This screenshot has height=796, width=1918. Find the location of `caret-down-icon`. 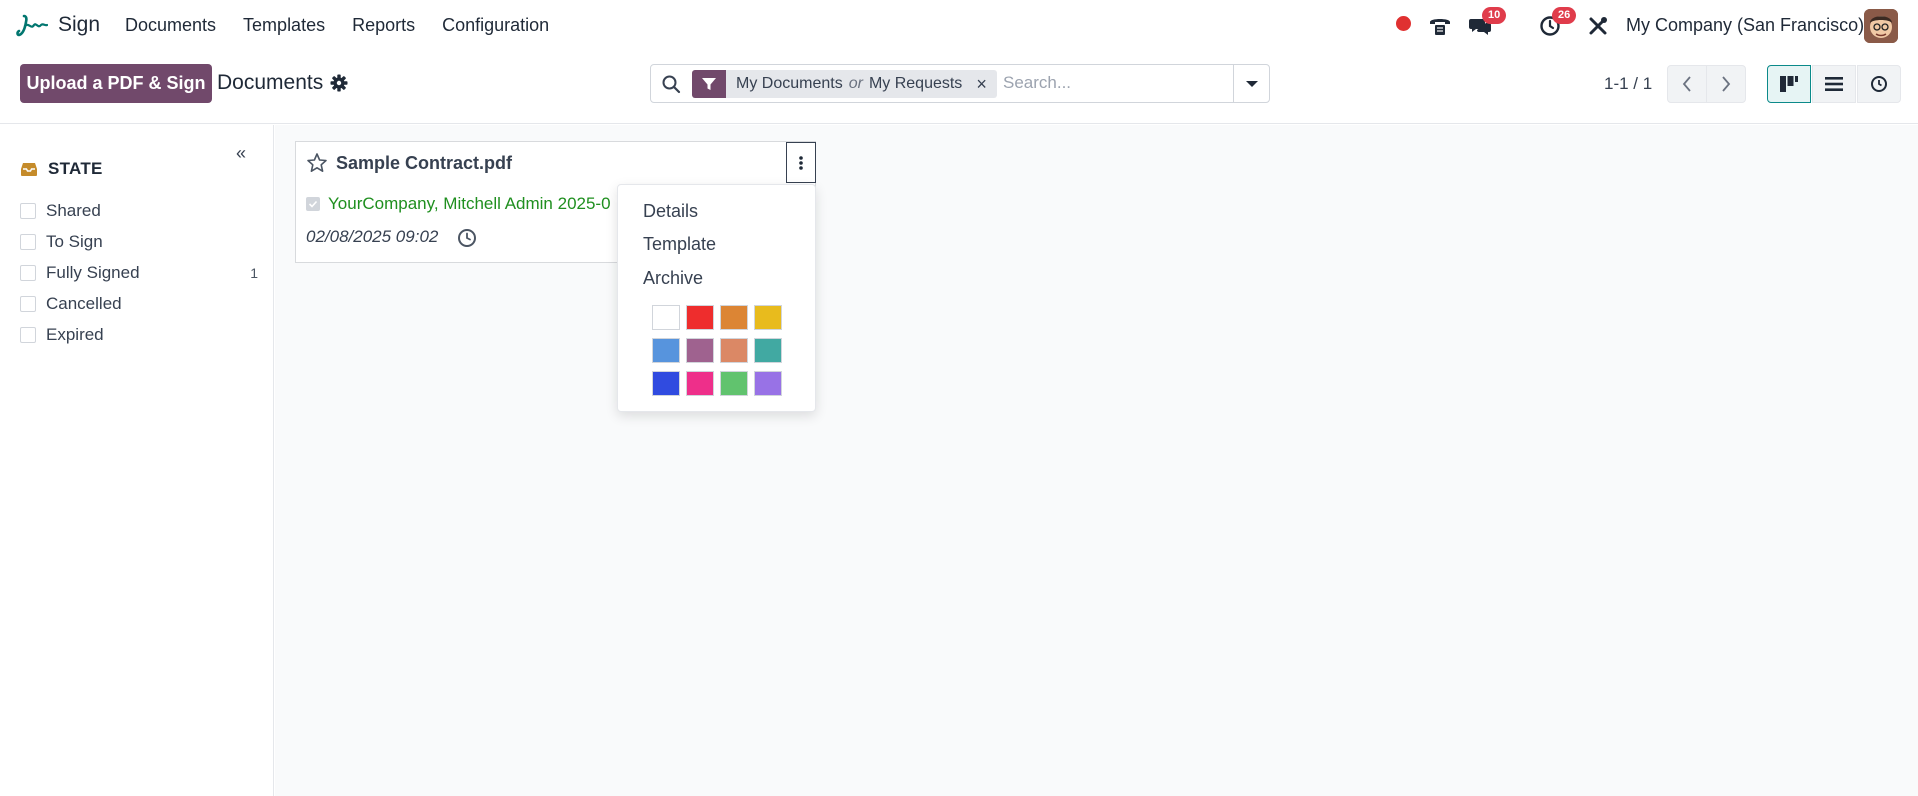

caret-down-icon is located at coordinates (1251, 83).